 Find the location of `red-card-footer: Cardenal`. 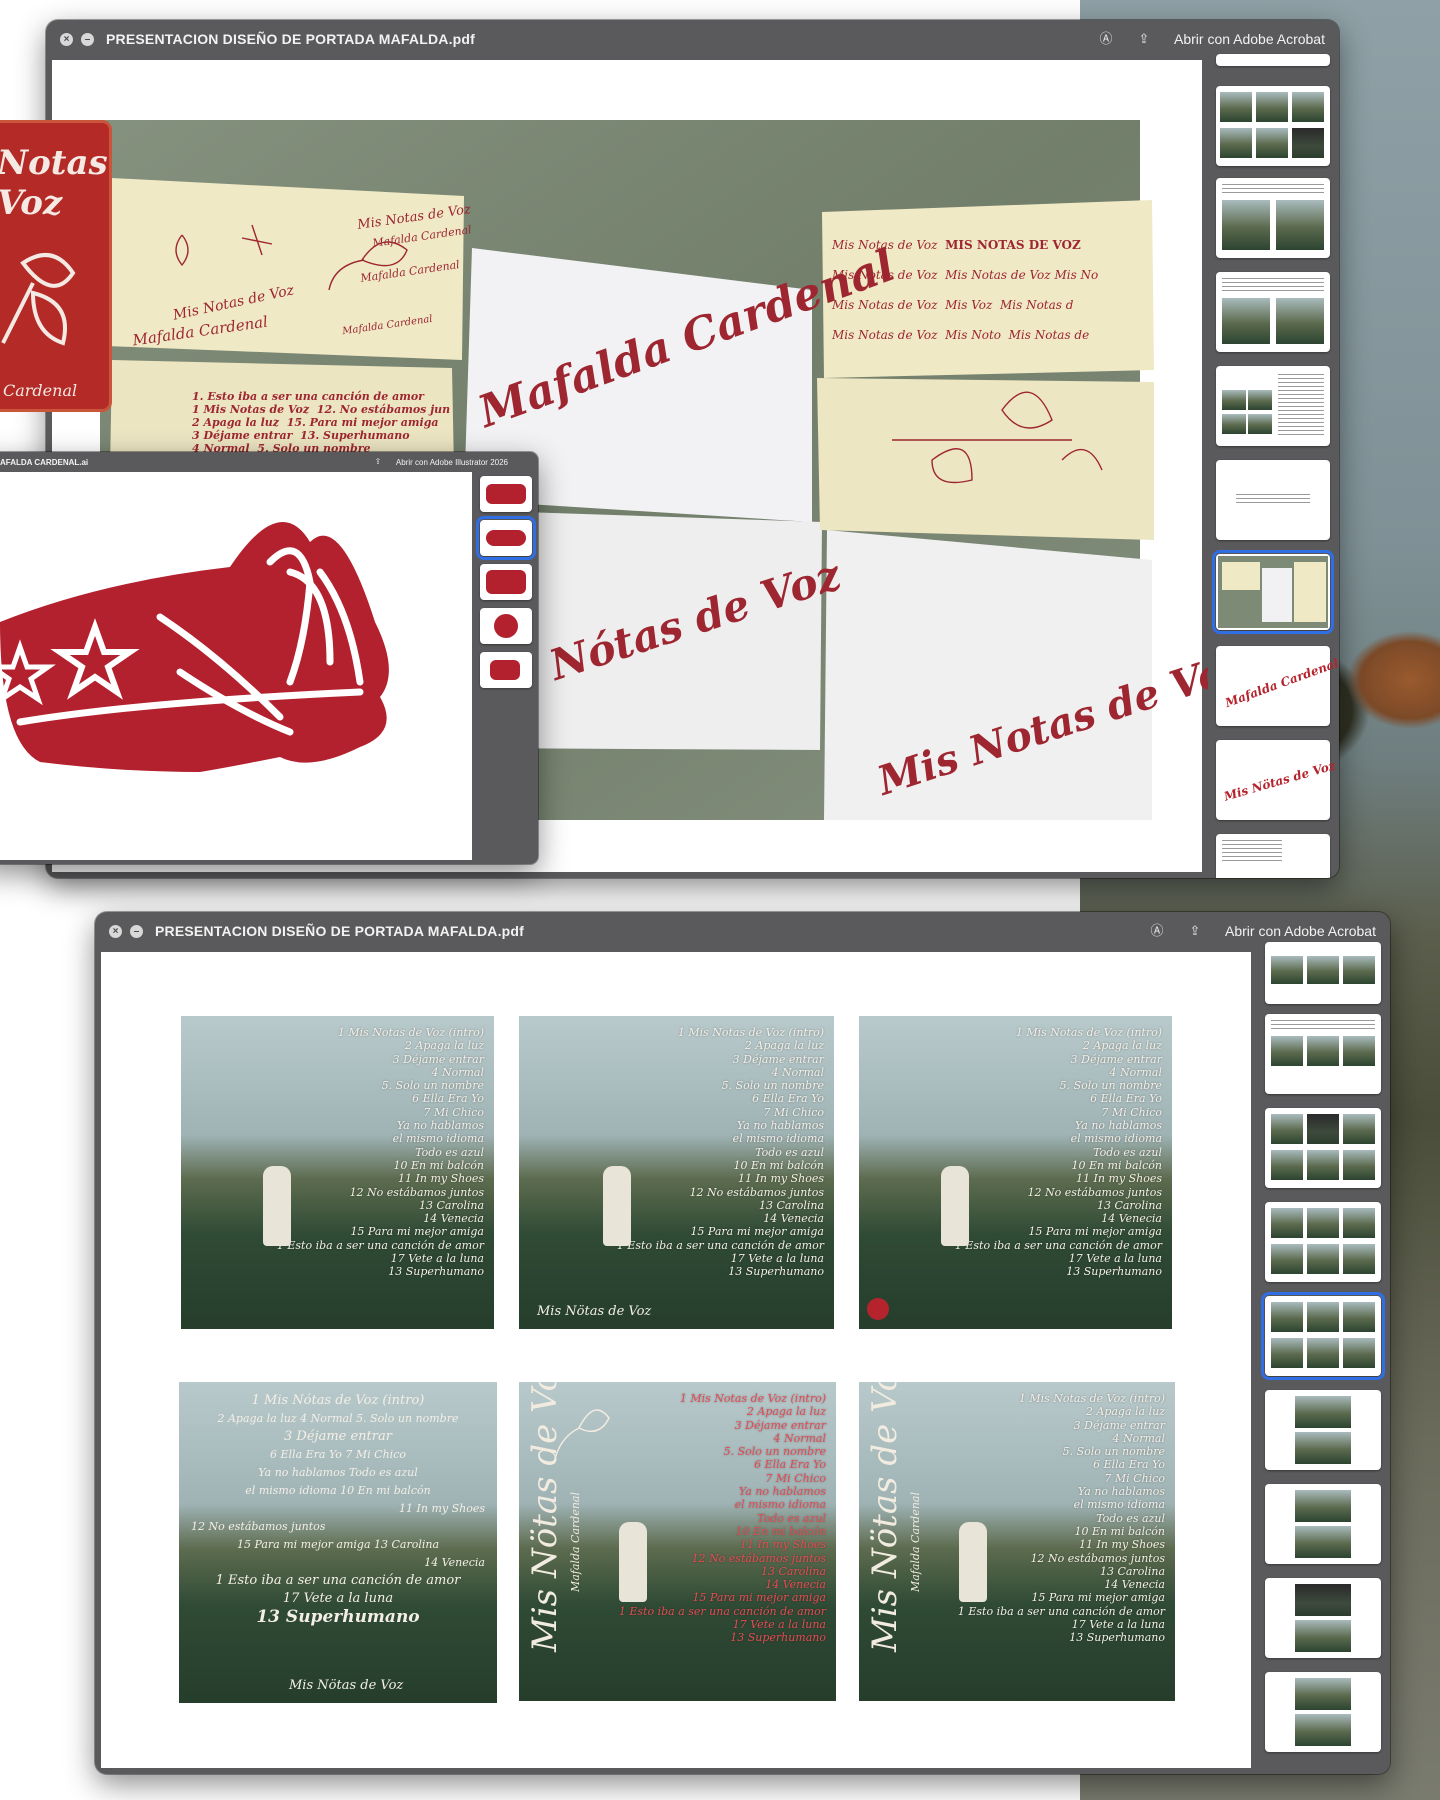

red-card-footer: Cardenal is located at coordinates (40, 390).